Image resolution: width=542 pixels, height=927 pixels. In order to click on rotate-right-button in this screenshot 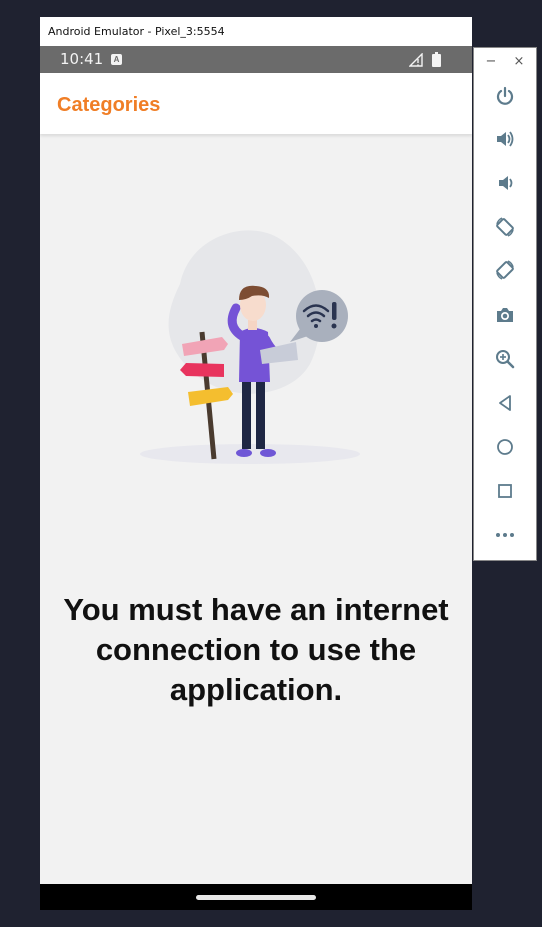, I will do `click(505, 270)`.